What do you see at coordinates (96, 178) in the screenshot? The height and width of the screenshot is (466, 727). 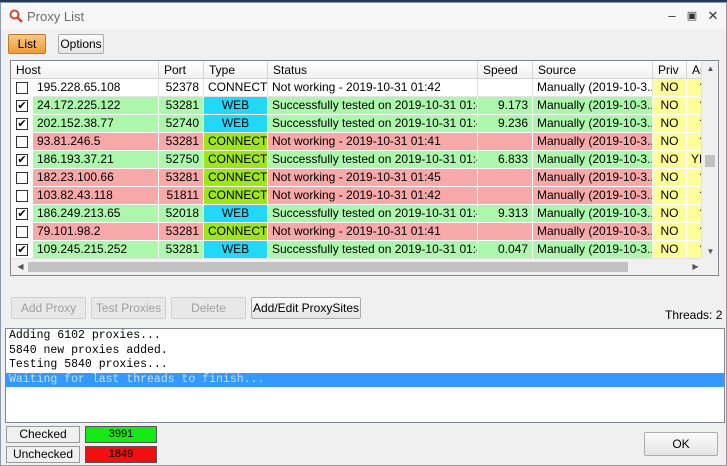 I see `host-cell: 182.23.100.66` at bounding box center [96, 178].